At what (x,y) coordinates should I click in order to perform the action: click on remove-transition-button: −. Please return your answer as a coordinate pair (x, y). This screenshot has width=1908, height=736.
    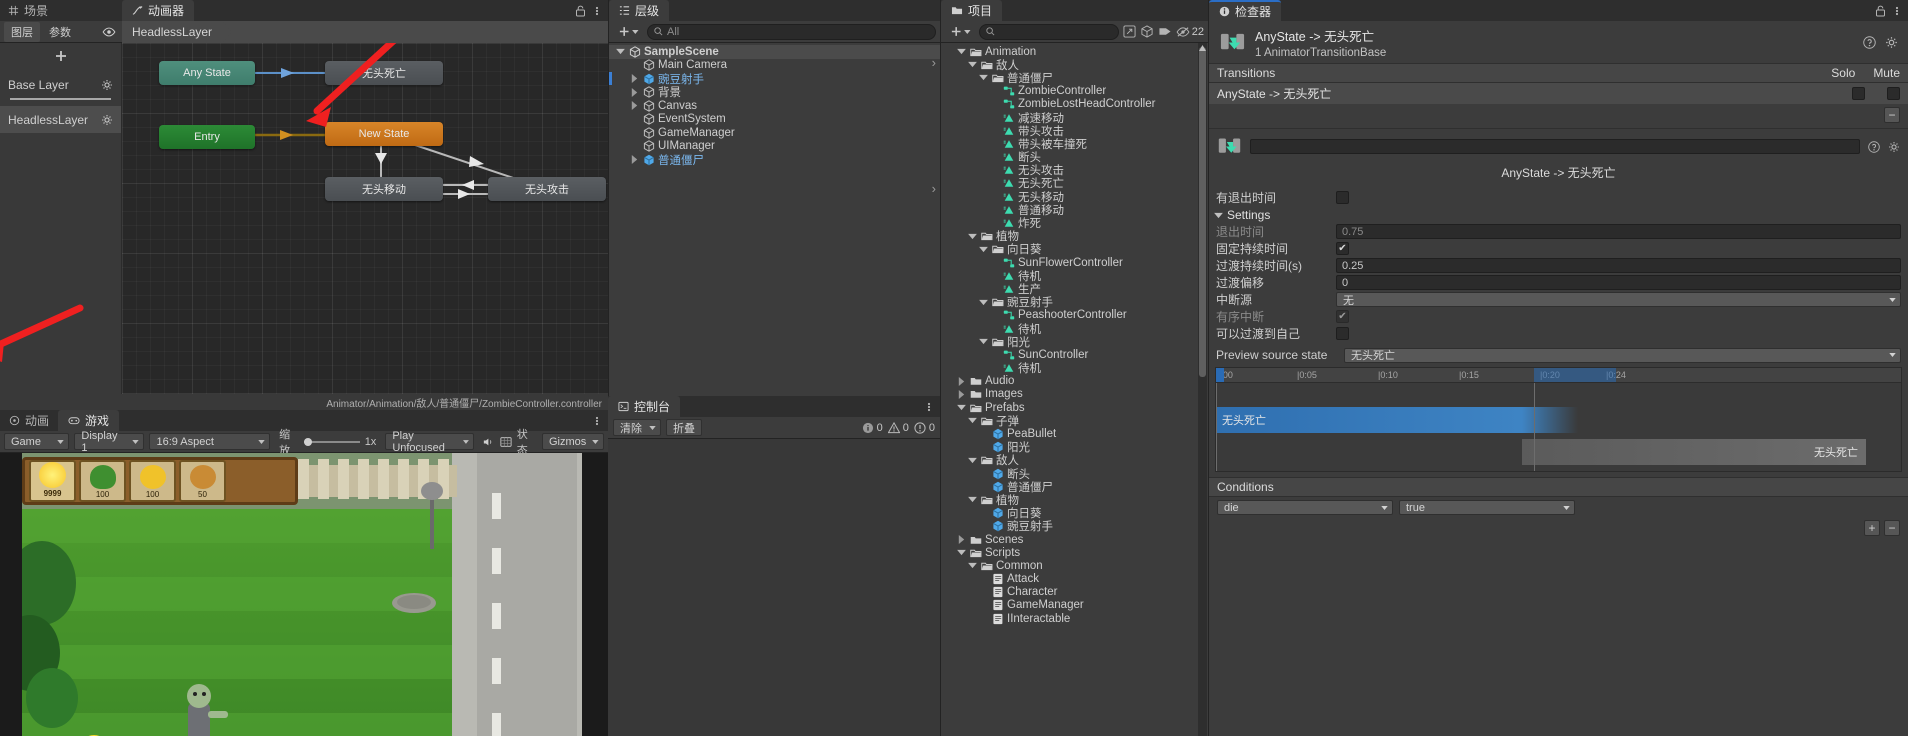
    Looking at the image, I should click on (1892, 115).